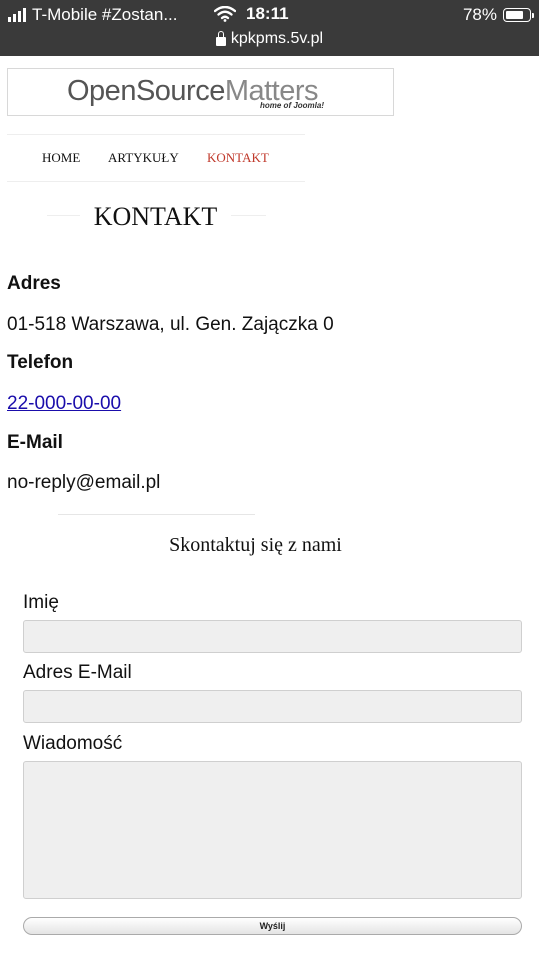  I want to click on clock: 18:11, so click(267, 13).